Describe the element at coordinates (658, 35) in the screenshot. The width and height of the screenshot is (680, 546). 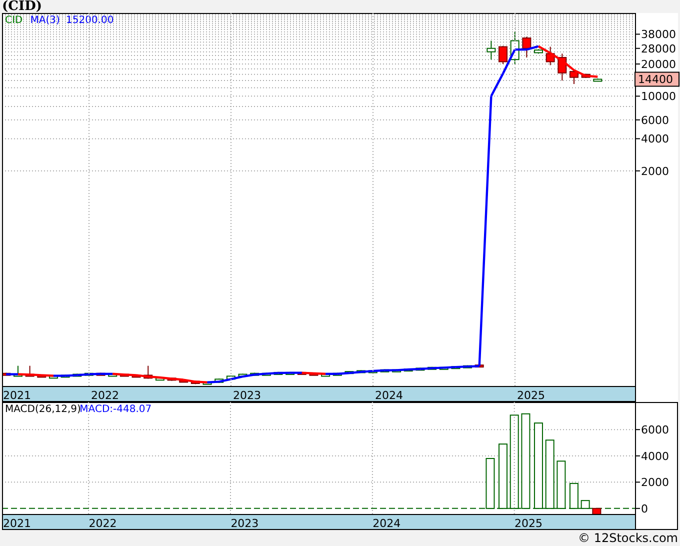
I see `axis-label: 38000` at that location.